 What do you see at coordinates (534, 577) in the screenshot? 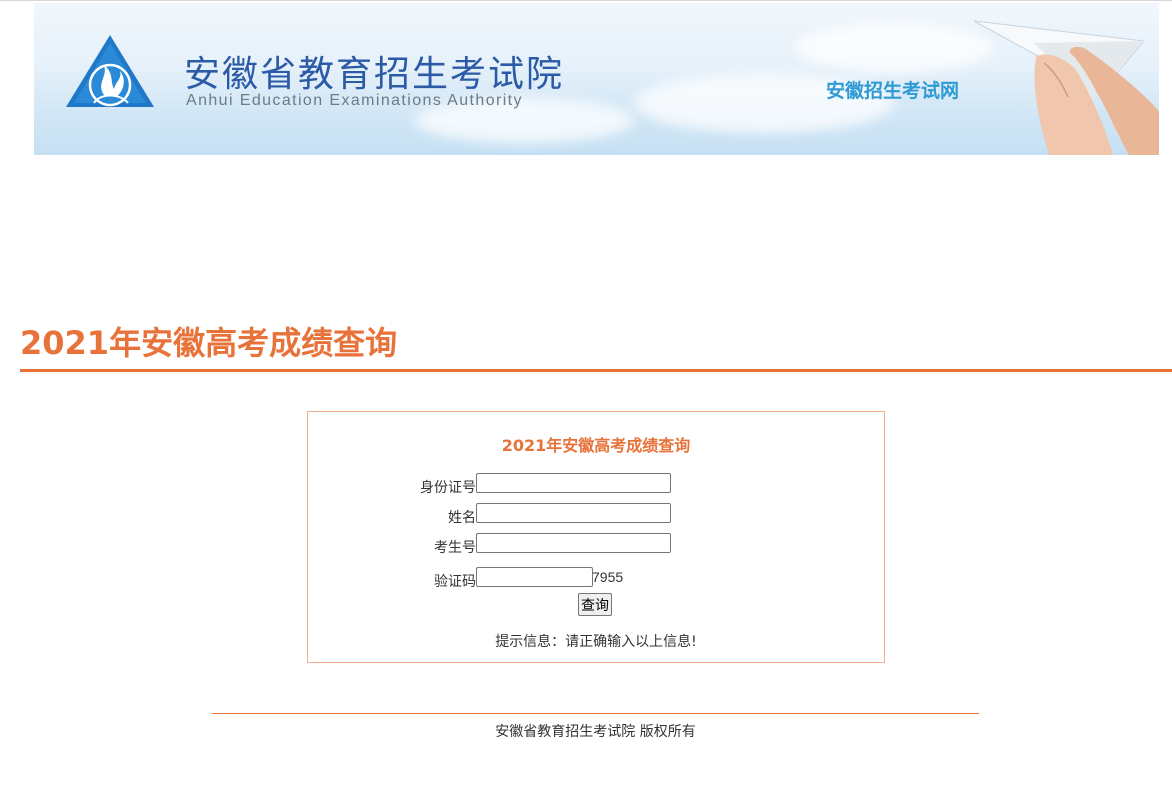
I see `captcha-input` at bounding box center [534, 577].